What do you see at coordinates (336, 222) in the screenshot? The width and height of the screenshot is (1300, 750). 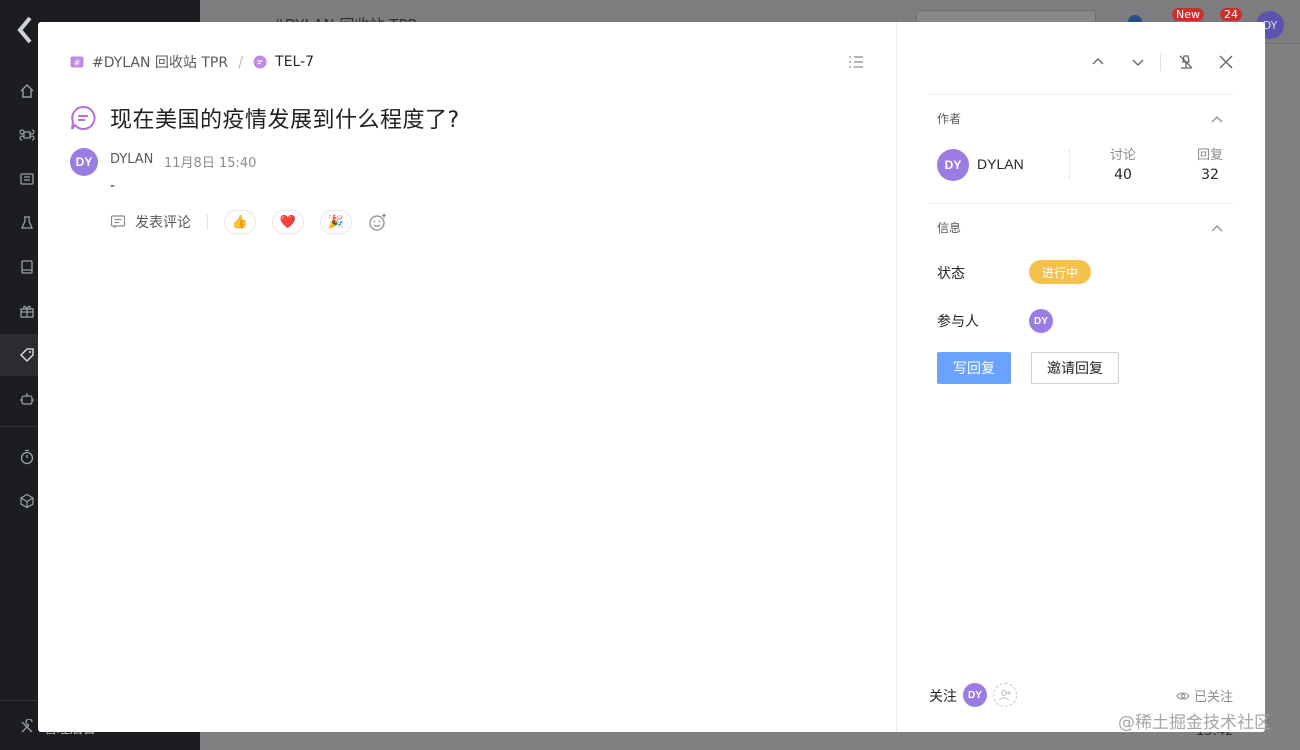 I see `reaction-party: 🎉` at bounding box center [336, 222].